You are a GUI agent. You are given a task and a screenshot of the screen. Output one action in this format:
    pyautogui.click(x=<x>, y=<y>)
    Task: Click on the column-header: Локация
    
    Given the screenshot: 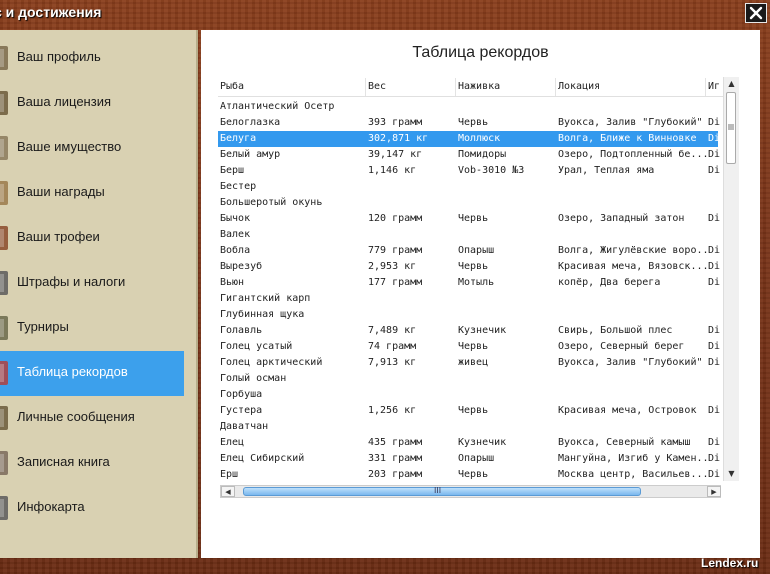 What is the action you would take?
    pyautogui.click(x=631, y=87)
    